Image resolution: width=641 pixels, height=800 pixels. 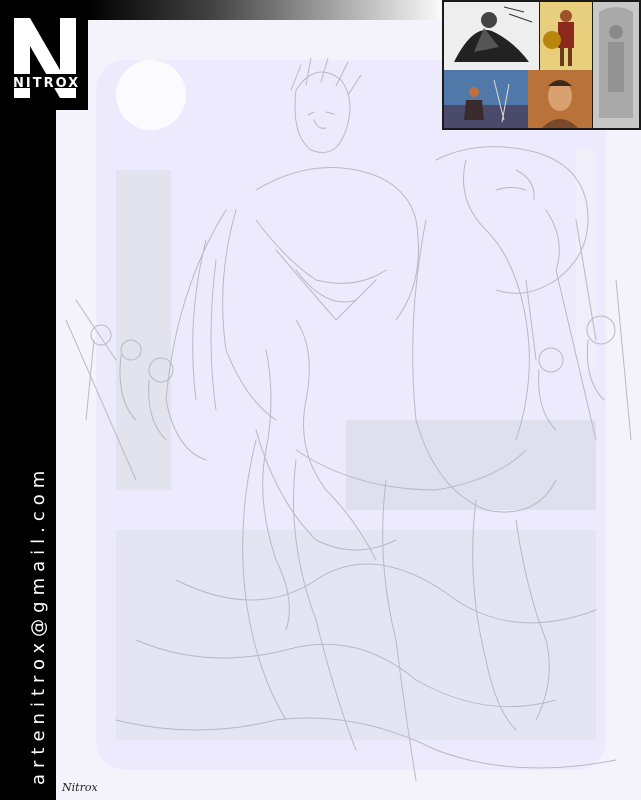 What do you see at coordinates (616, 65) in the screenshot?
I see `ref-stone-relief` at bounding box center [616, 65].